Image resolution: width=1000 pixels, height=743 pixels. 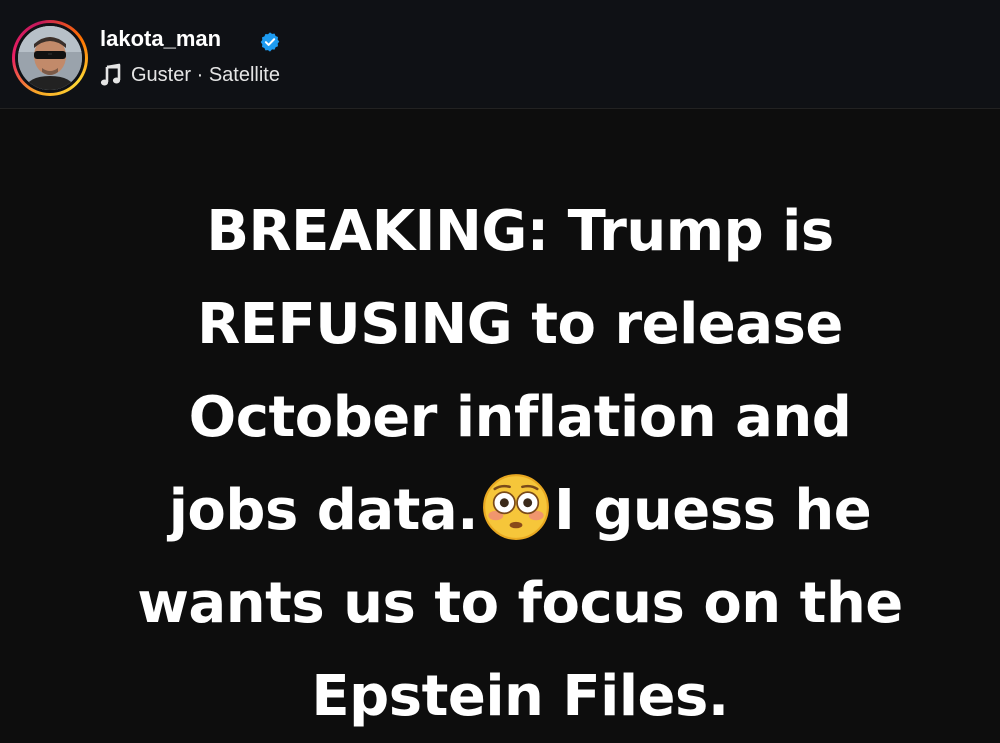 What do you see at coordinates (270, 42) in the screenshot?
I see `verified-badge-icon` at bounding box center [270, 42].